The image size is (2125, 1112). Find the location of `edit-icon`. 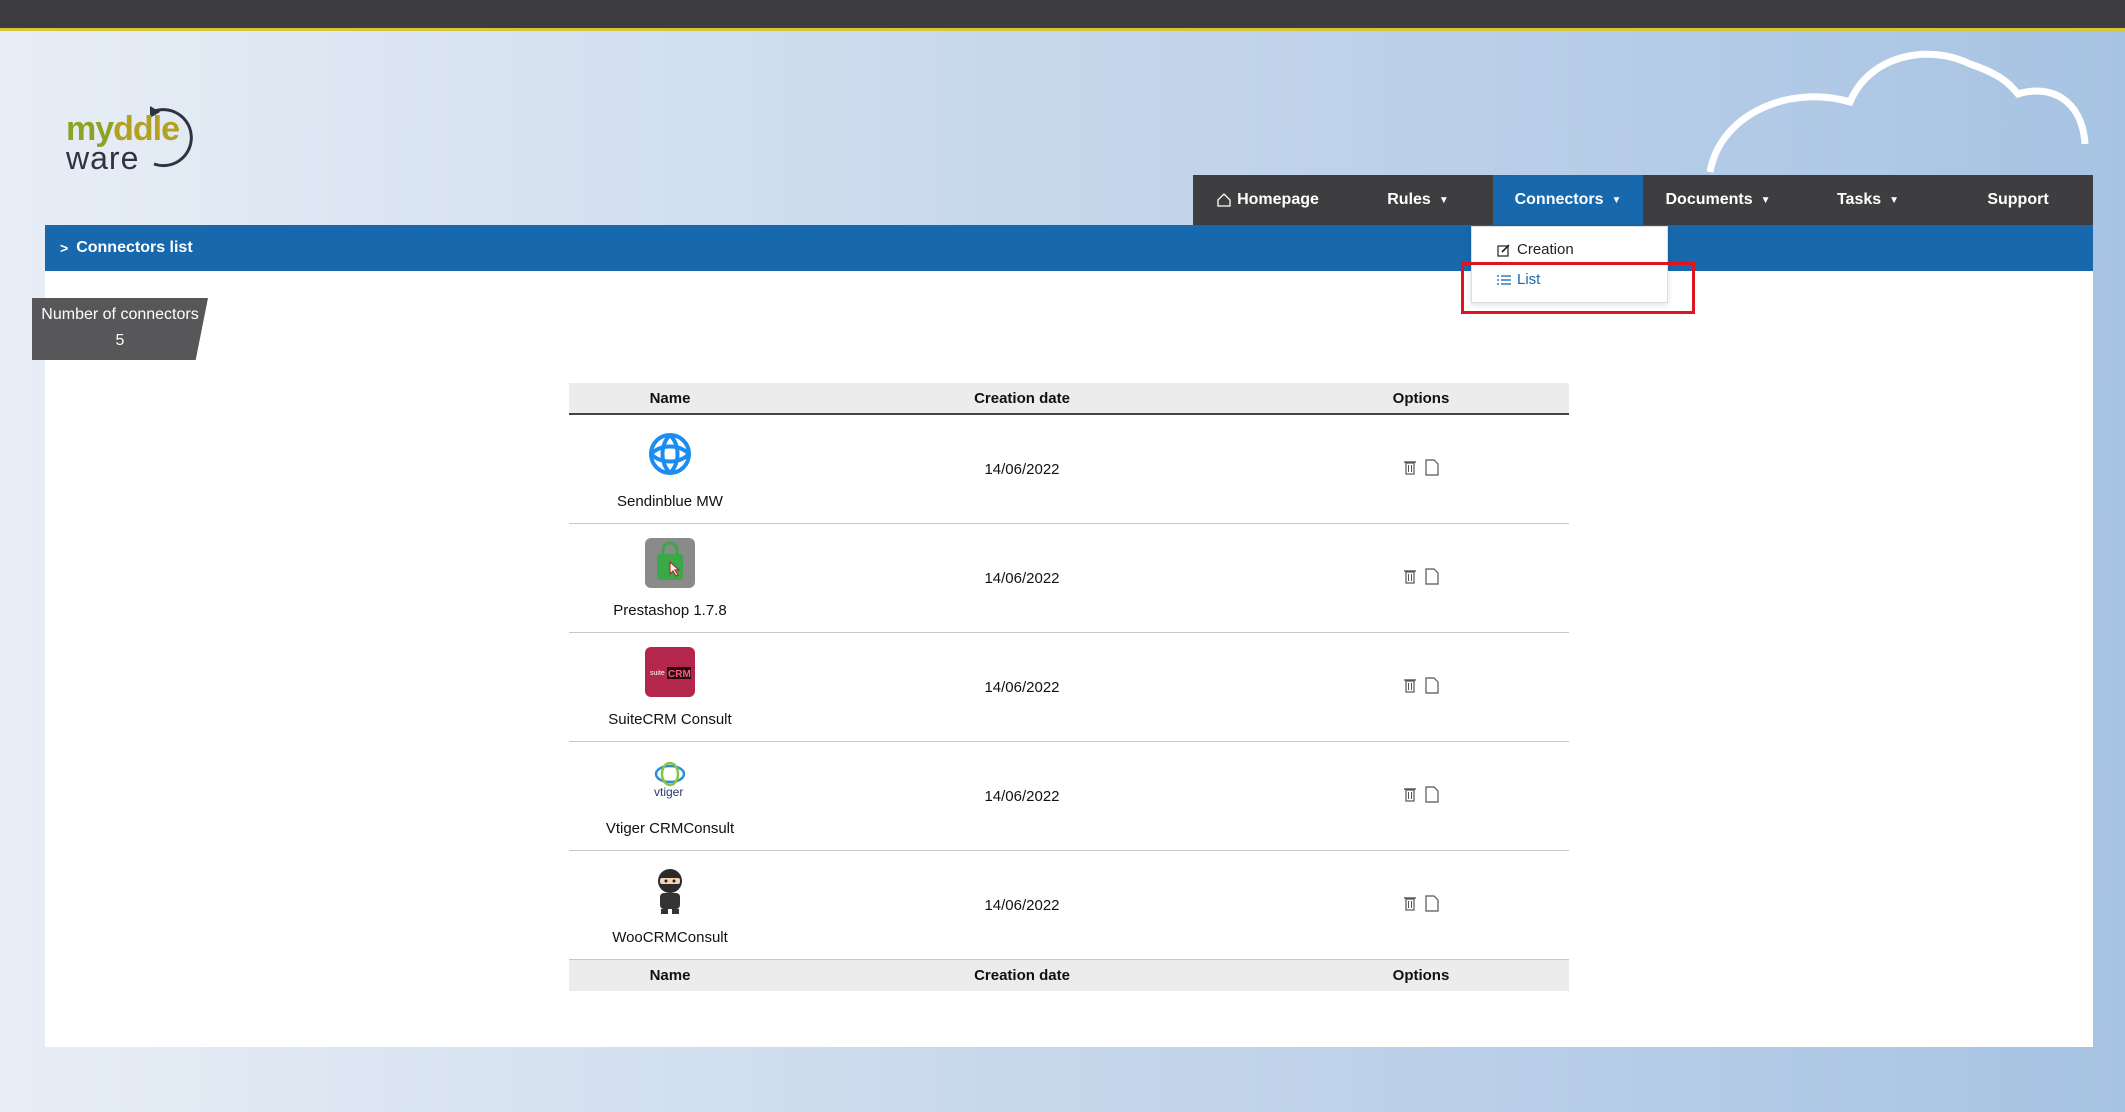

edit-icon is located at coordinates (1504, 250).